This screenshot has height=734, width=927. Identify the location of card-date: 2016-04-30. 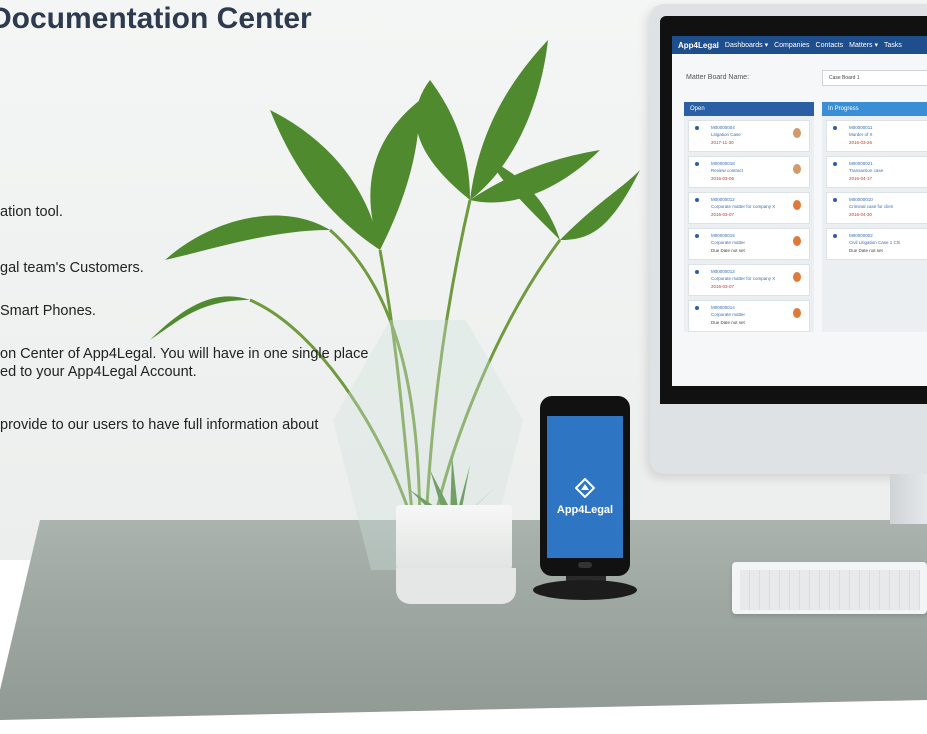
(861, 214).